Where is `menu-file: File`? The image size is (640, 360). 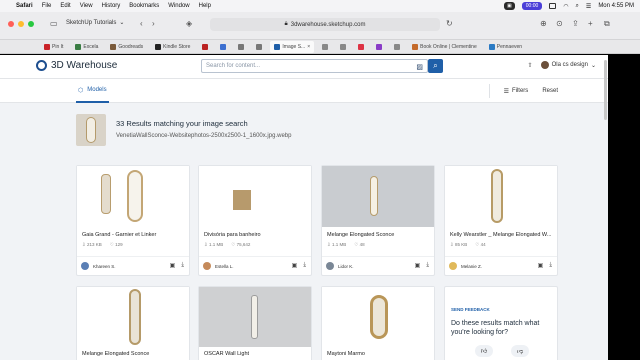
menu-file: File is located at coordinates (47, 6).